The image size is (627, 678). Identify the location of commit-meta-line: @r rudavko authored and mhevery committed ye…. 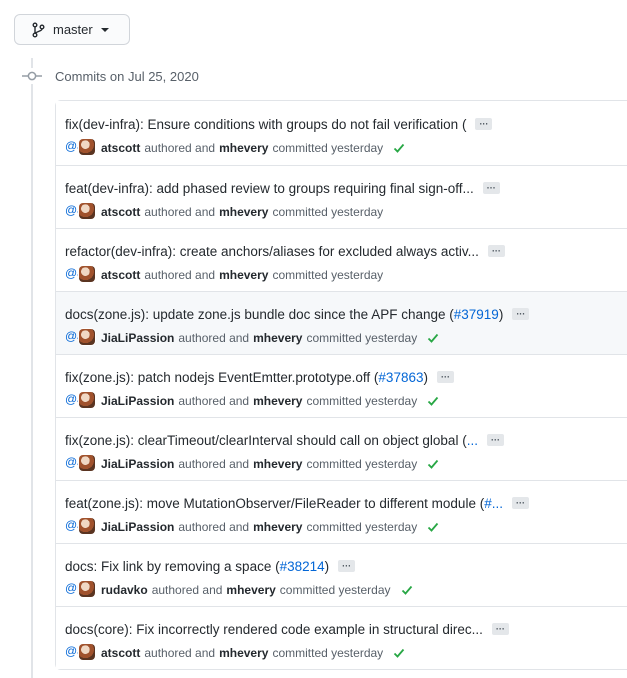
(346, 590).